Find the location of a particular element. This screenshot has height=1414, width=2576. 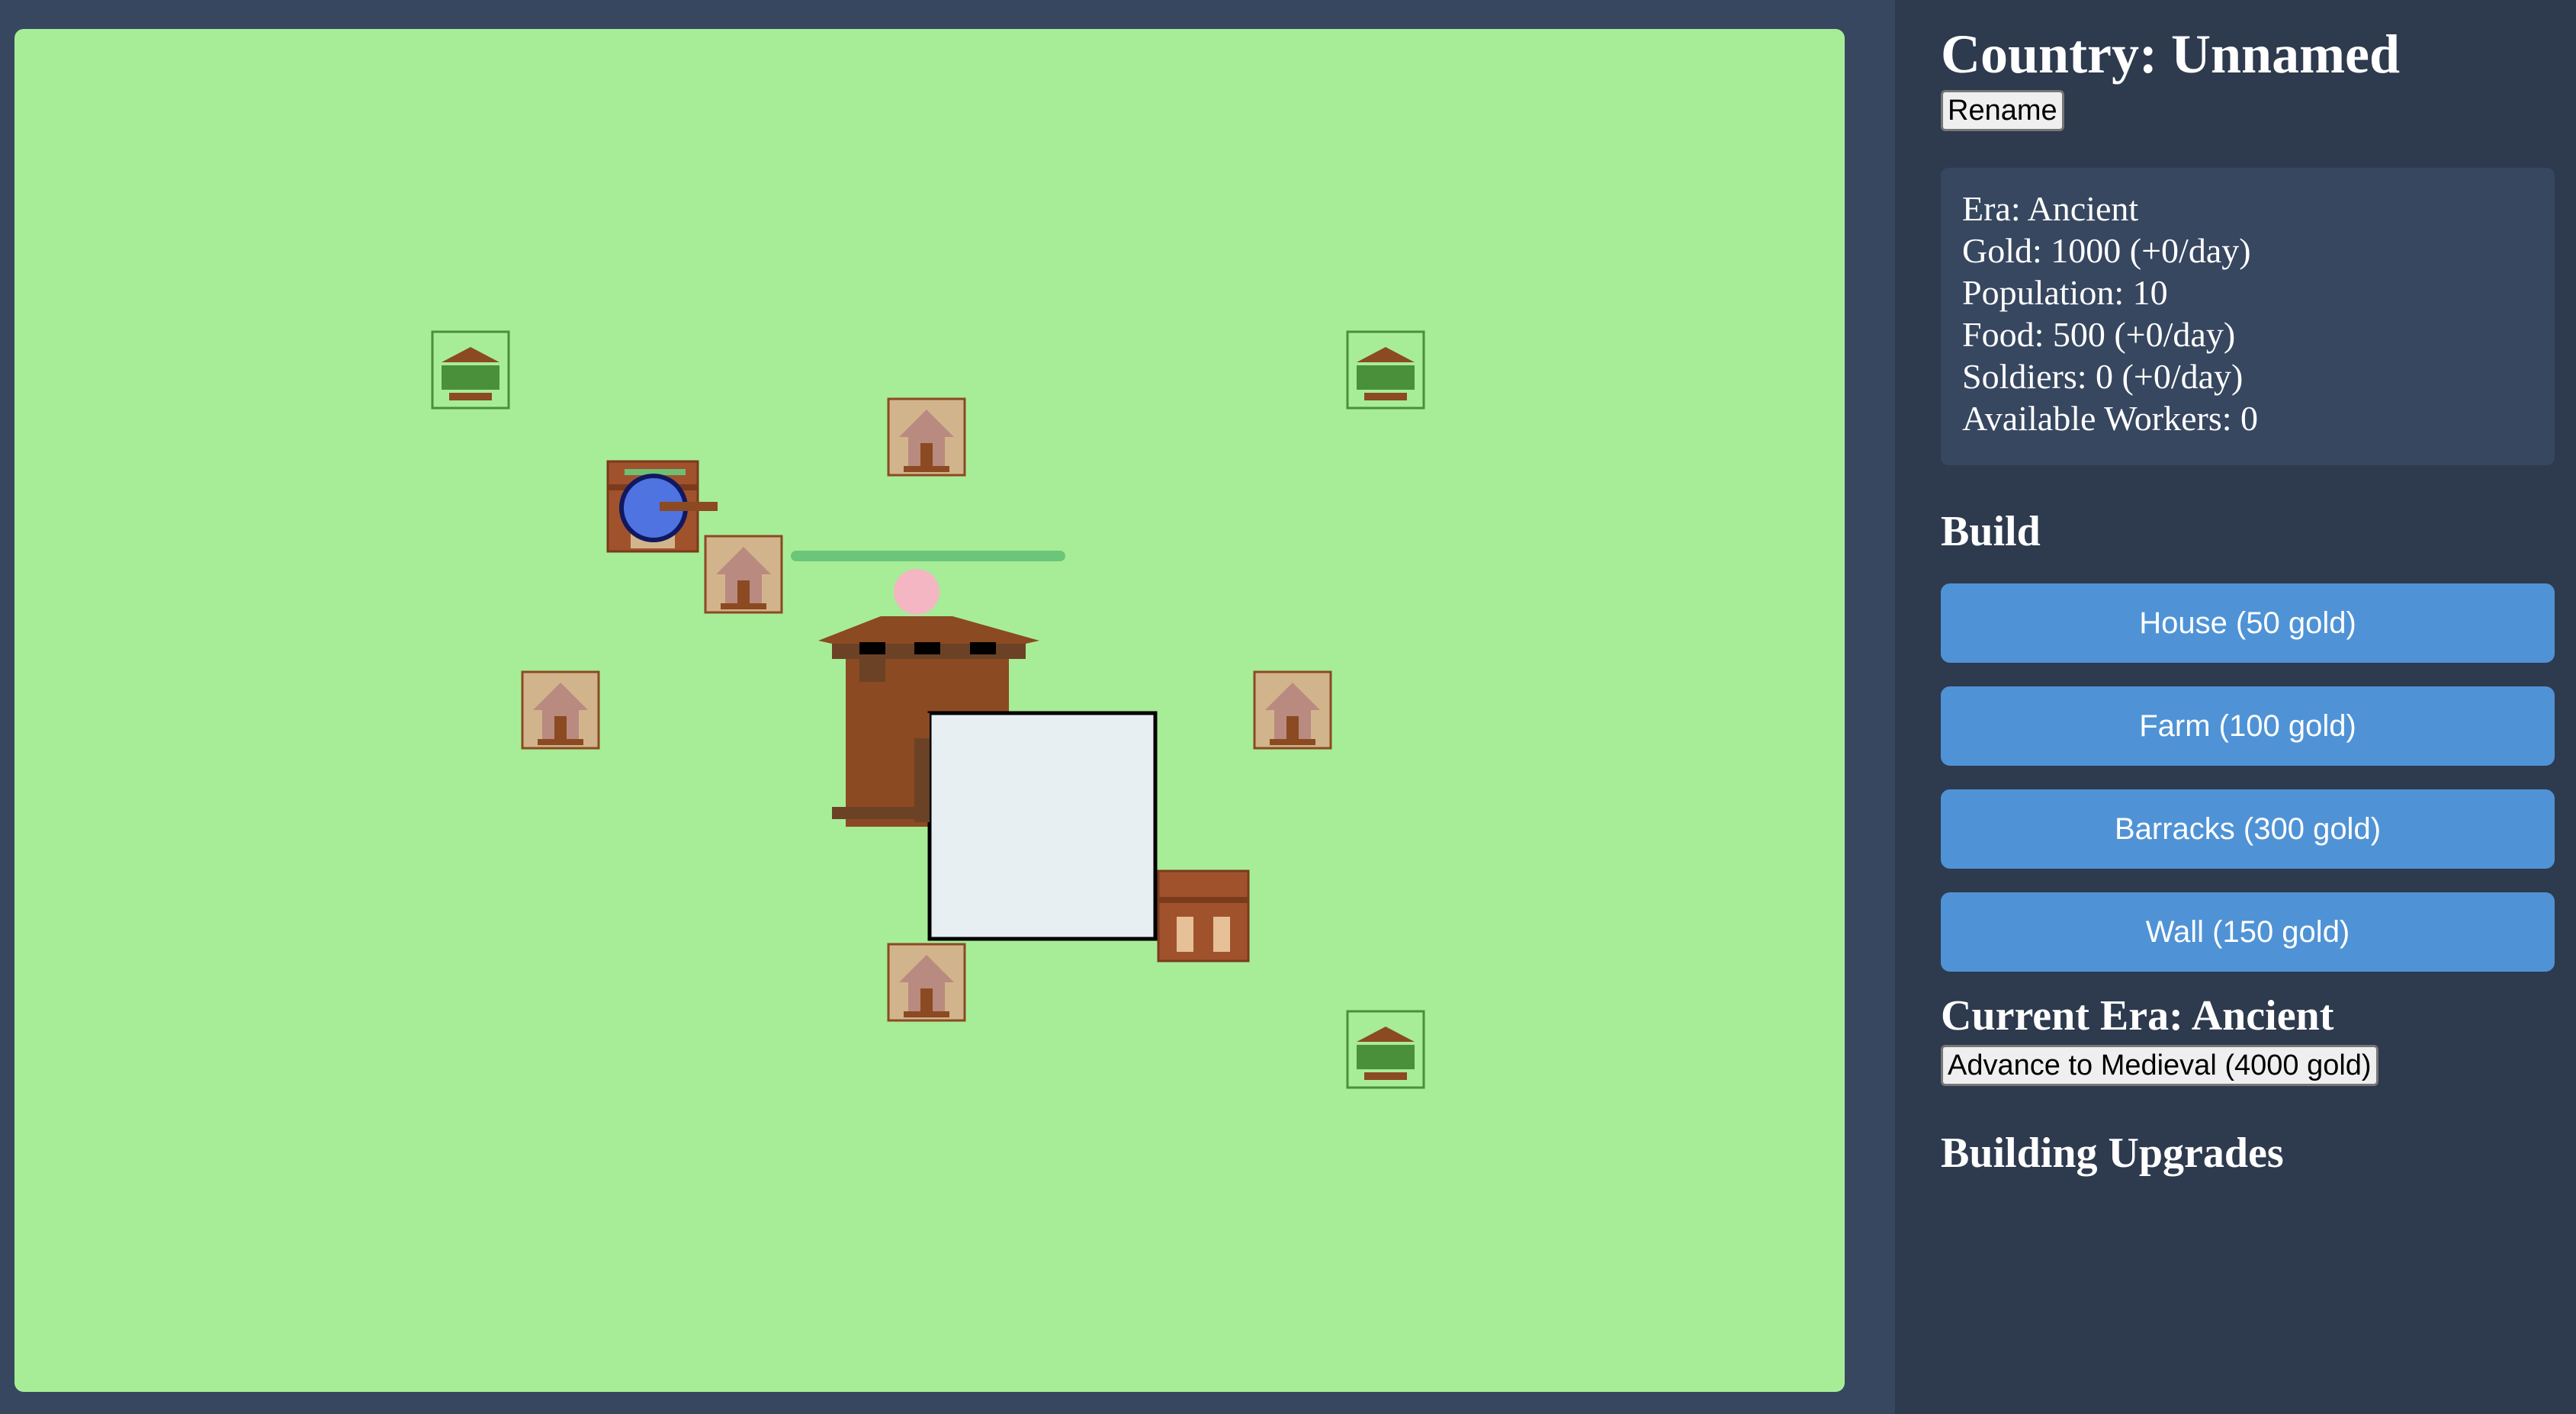

country-title: Country: Unnamed is located at coordinates (2171, 54).